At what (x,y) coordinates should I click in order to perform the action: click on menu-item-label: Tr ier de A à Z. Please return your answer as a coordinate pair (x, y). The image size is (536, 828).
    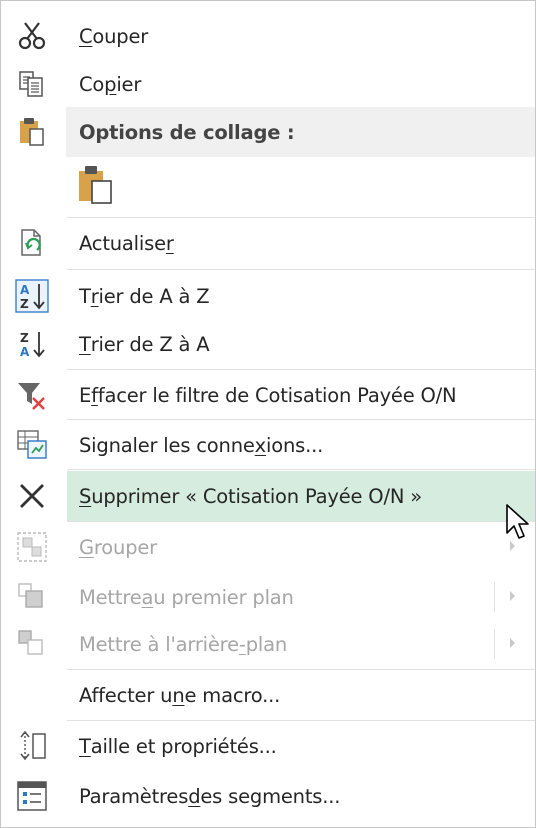
    Looking at the image, I should click on (144, 296).